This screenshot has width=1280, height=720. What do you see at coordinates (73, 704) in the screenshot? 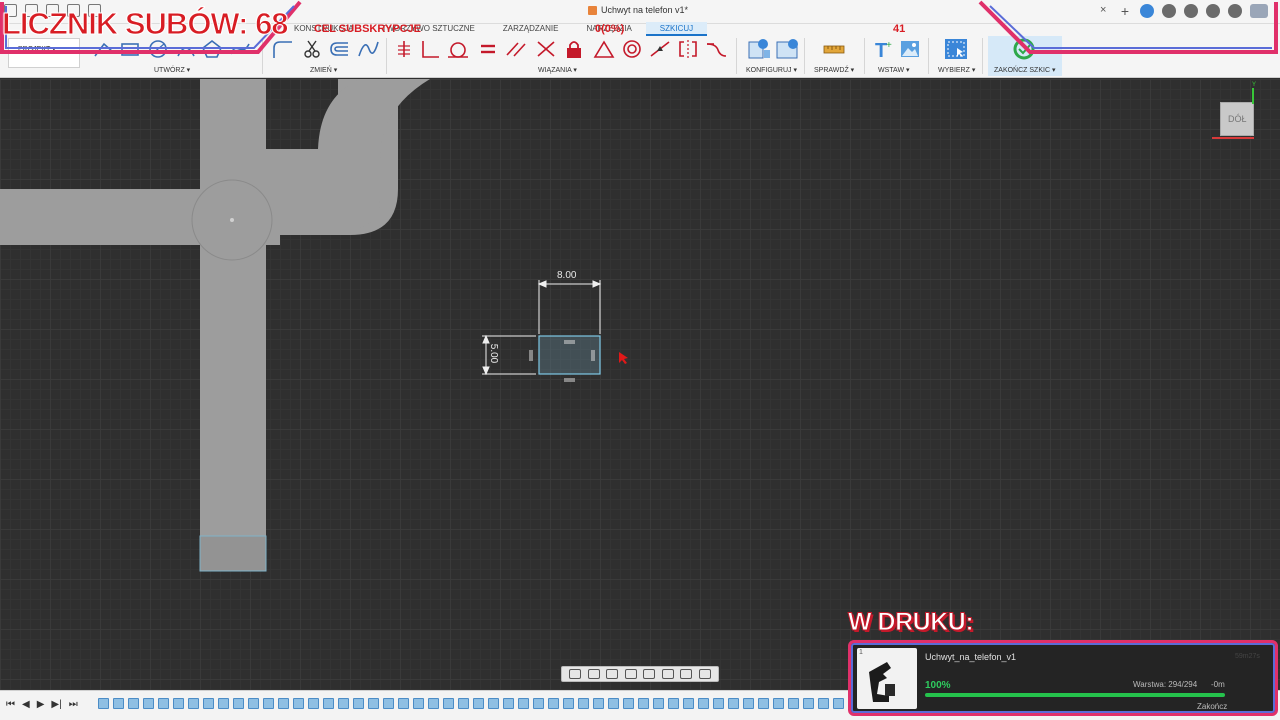
I see `go-to-end-icon: ⏭` at bounding box center [73, 704].